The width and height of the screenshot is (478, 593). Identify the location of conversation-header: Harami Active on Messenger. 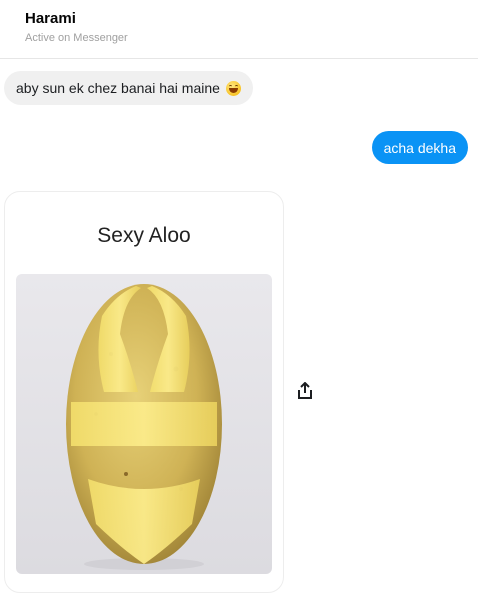
(239, 29).